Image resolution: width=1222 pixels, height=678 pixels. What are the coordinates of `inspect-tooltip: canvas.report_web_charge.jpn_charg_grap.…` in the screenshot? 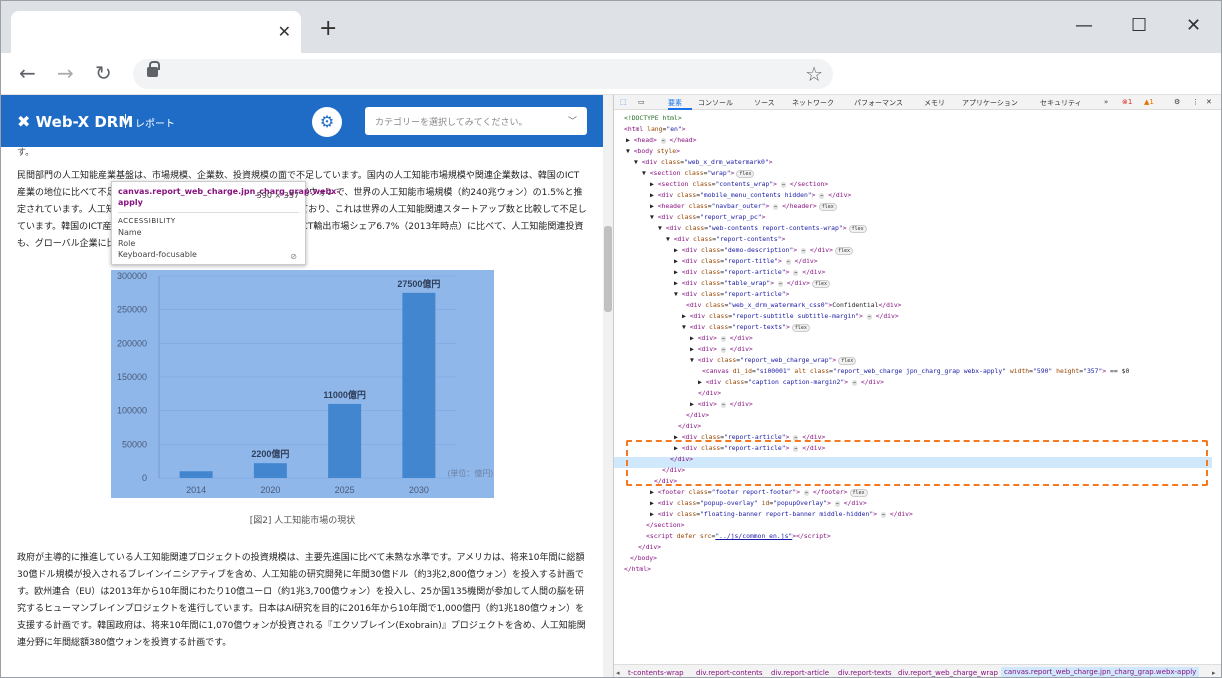 It's located at (225, 223).